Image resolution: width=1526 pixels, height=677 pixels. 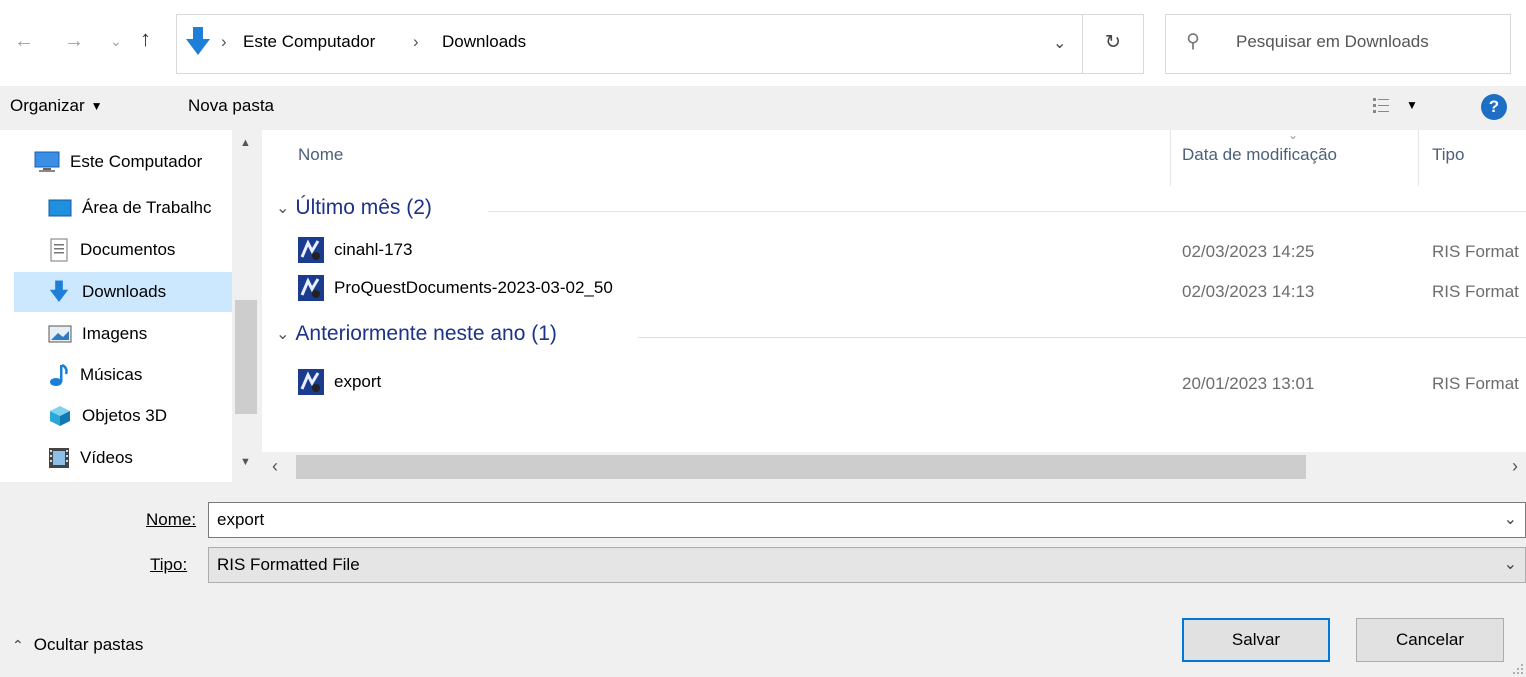 I want to click on up-arrow-icon: ↑, so click(x=145, y=39).